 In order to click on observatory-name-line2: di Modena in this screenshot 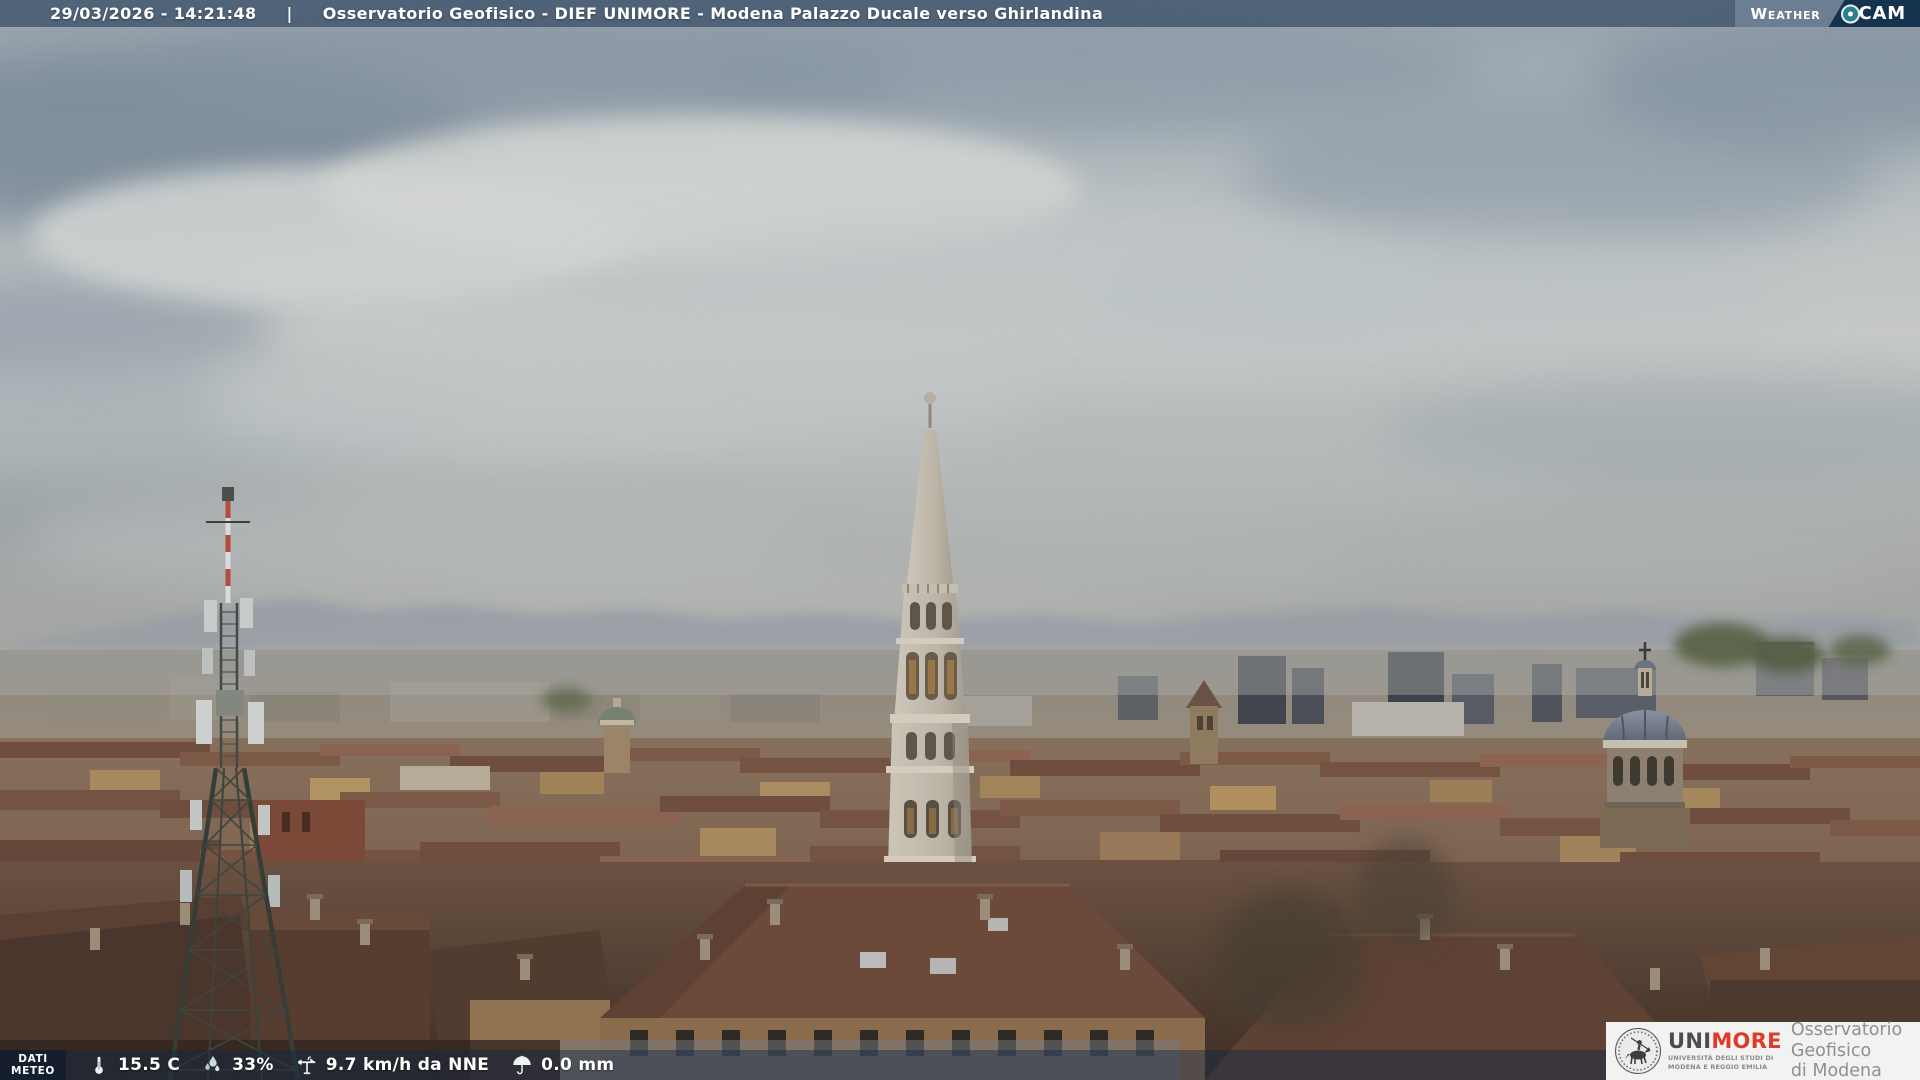, I will do `click(1836, 1070)`.